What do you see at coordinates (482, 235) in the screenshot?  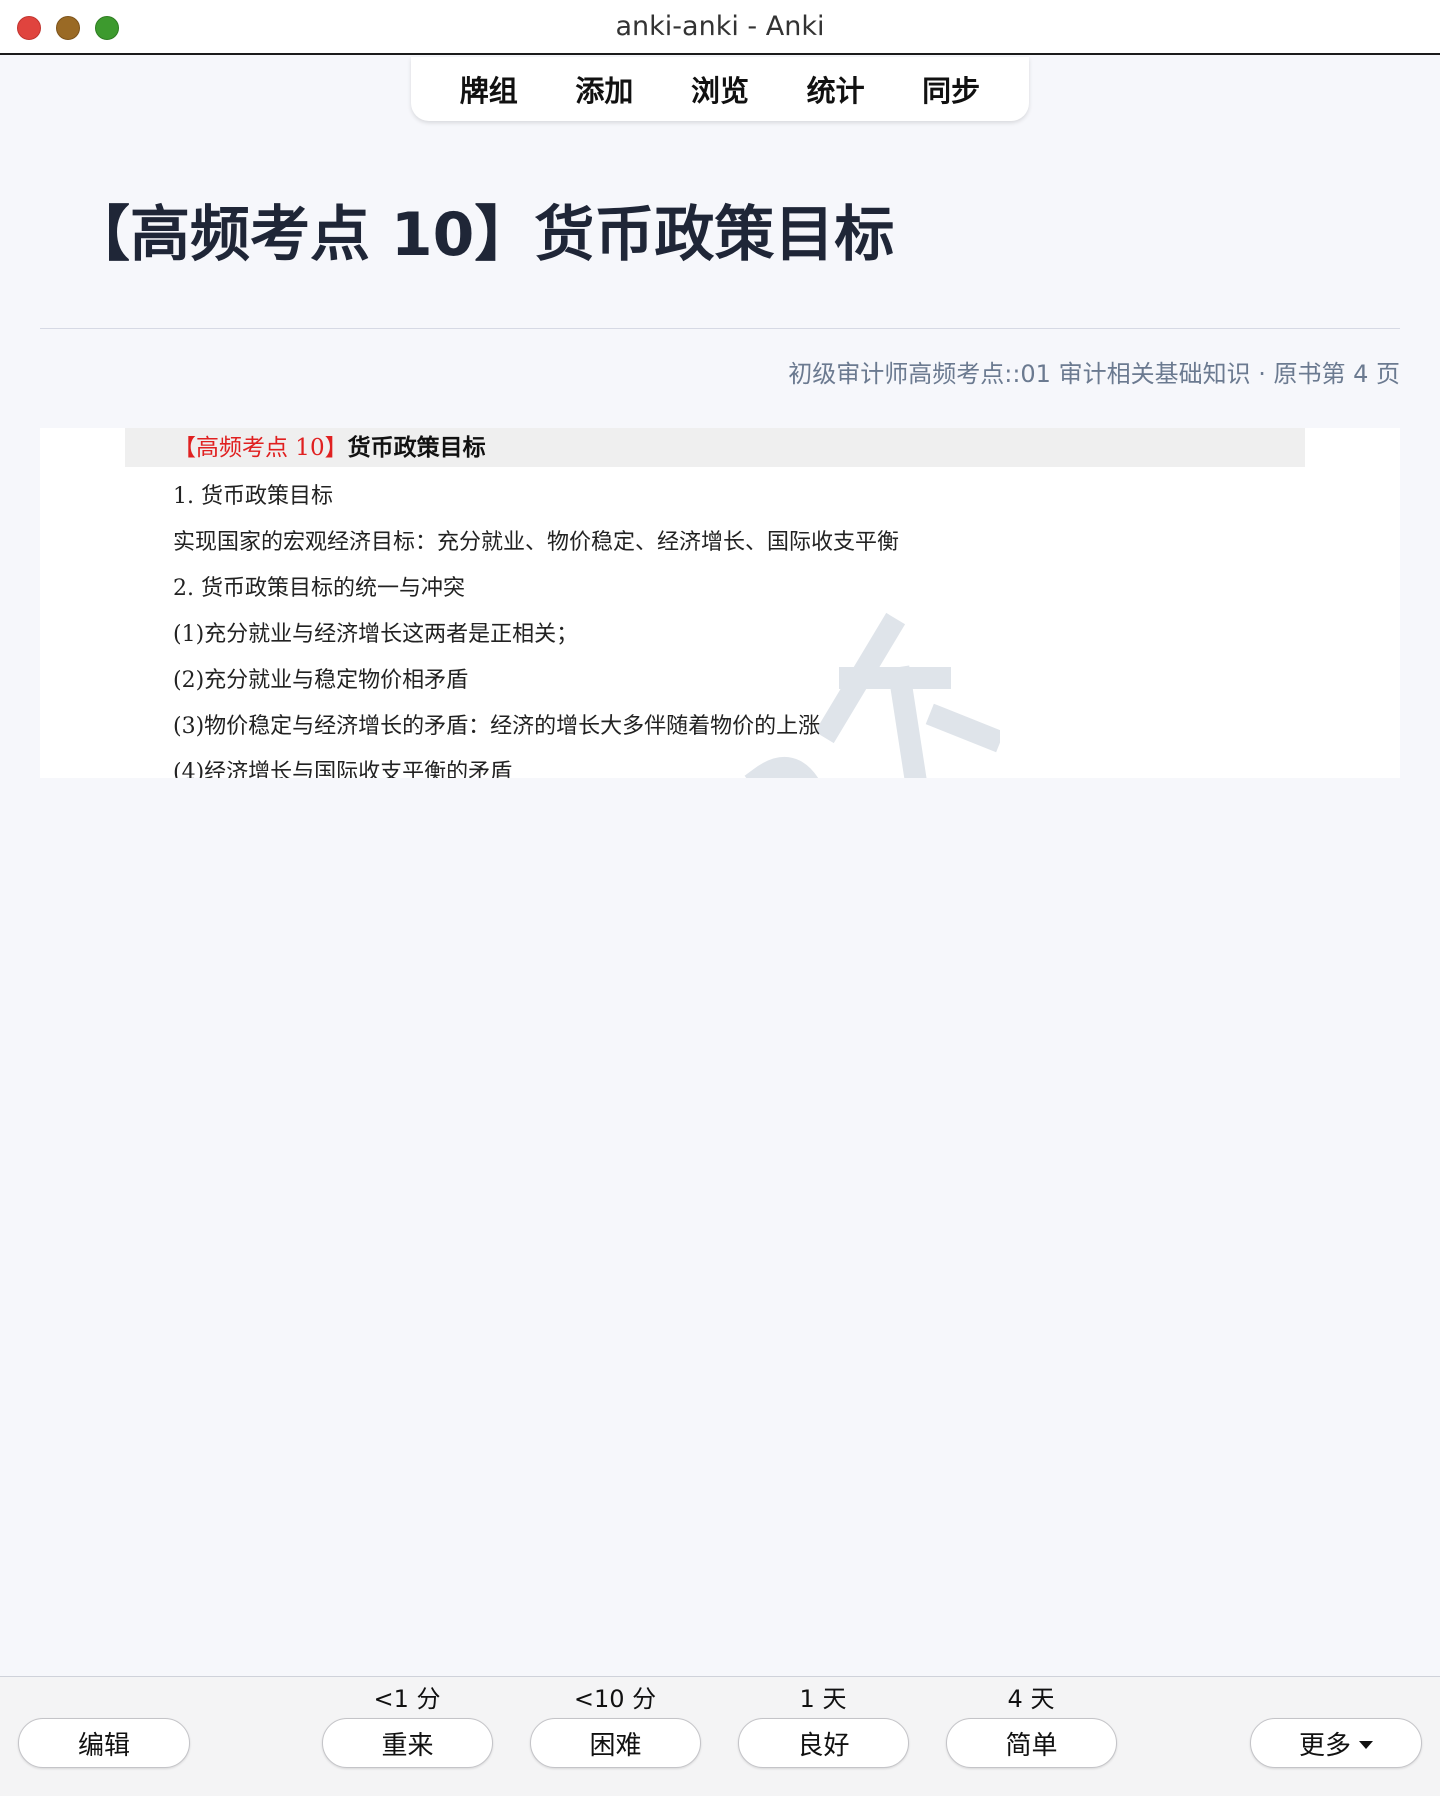 I see `card-title: 【高频考点 10】货币政策目标` at bounding box center [482, 235].